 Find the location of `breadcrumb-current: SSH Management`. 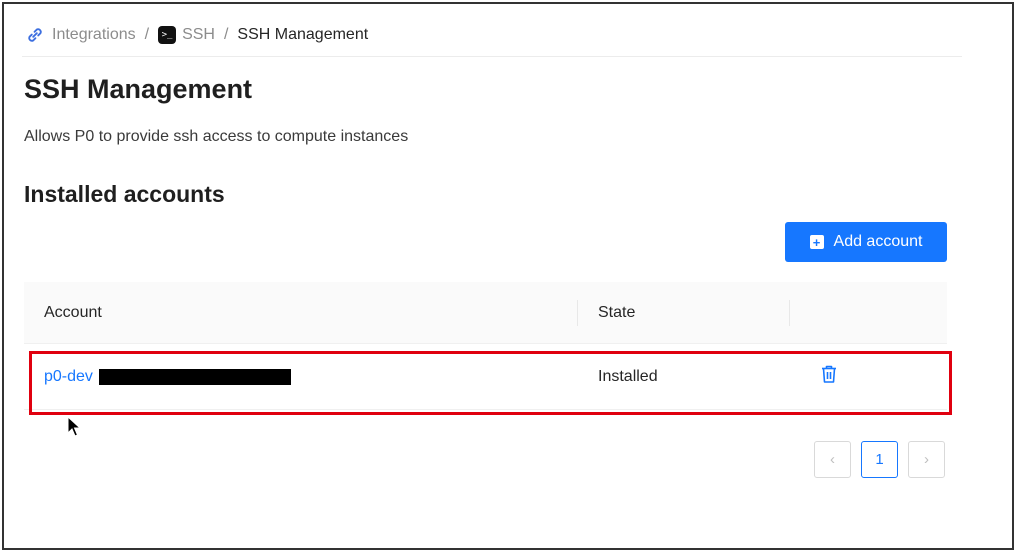

breadcrumb-current: SSH Management is located at coordinates (303, 34).